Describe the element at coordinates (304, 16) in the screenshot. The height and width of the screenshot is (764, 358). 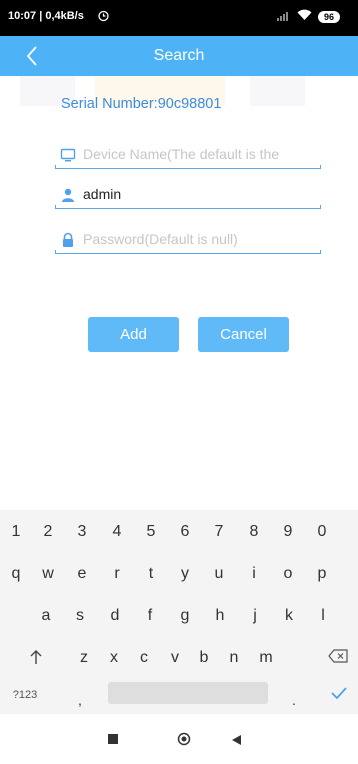
I see `wifi-icon` at that location.